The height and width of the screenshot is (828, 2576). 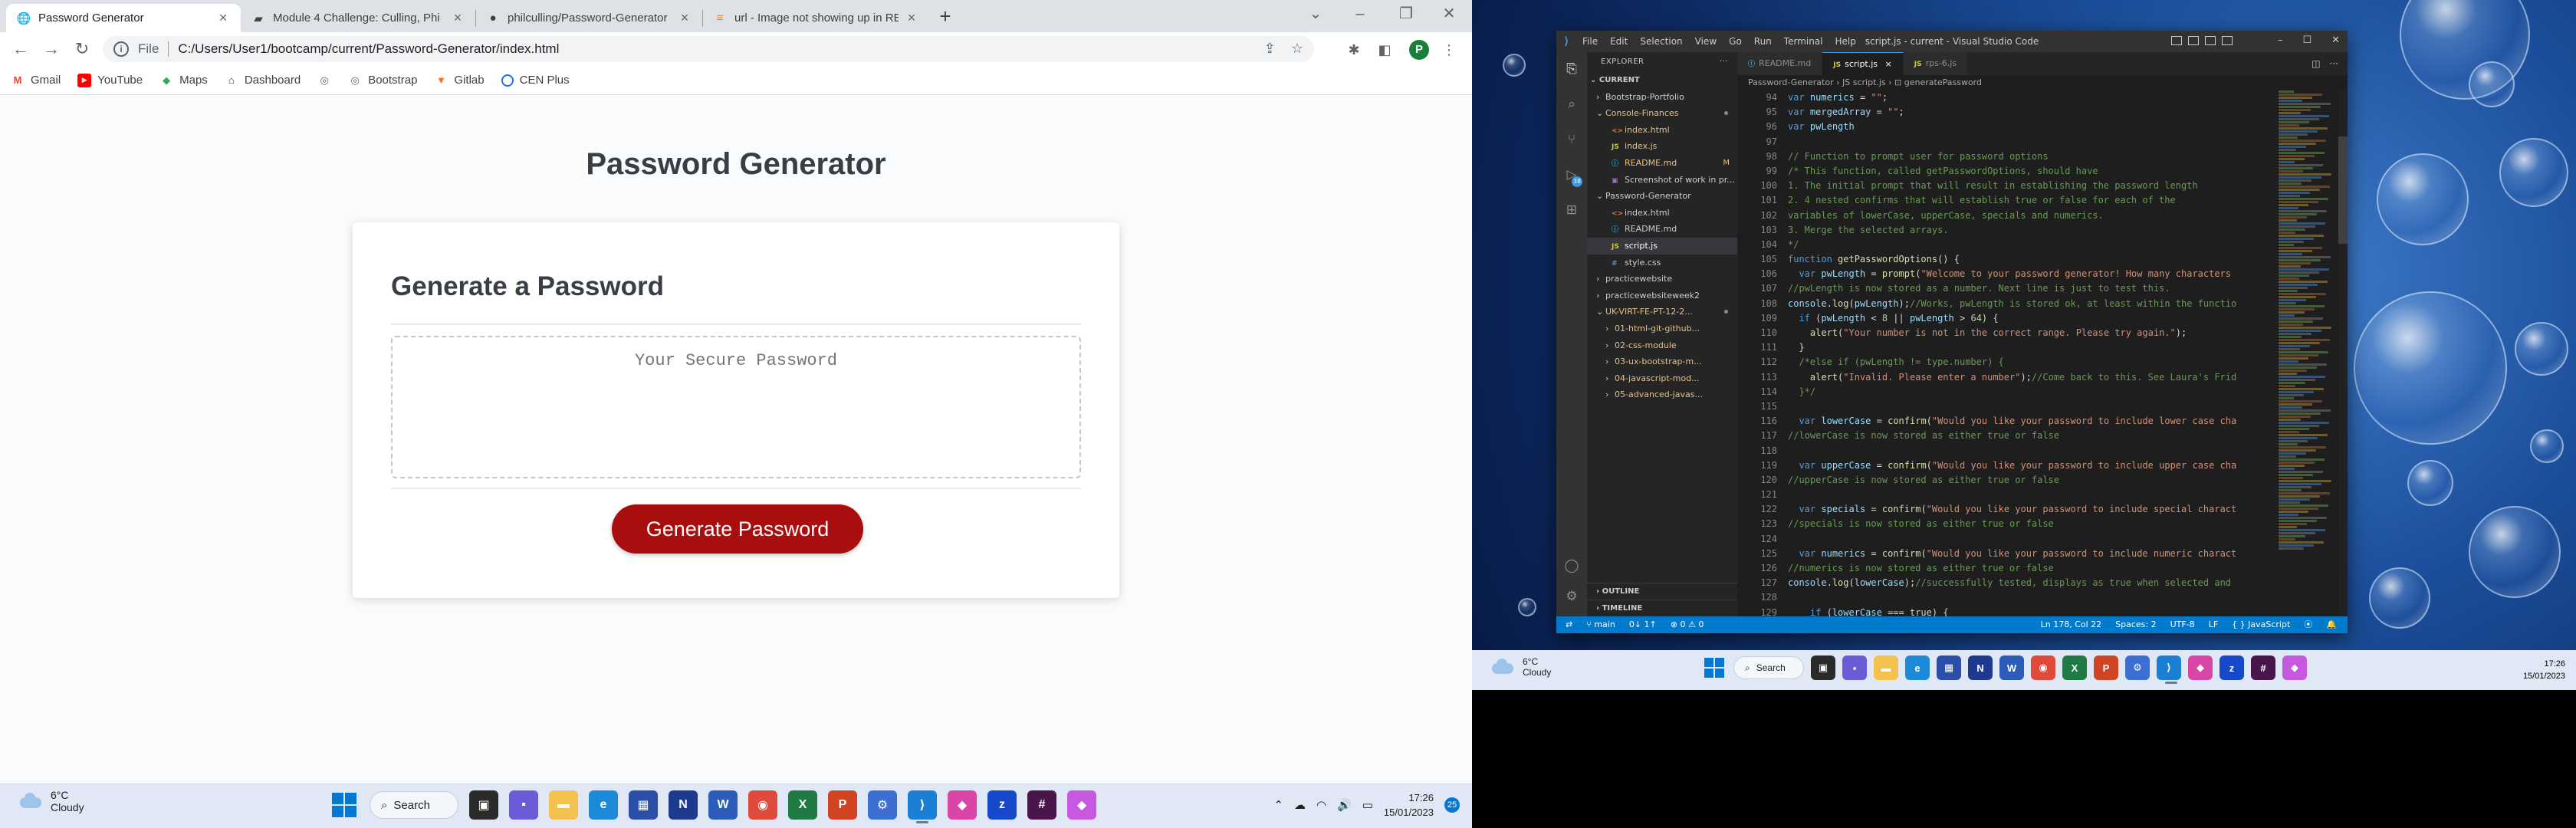 I want to click on menu-edit: Edit, so click(x=1619, y=41).